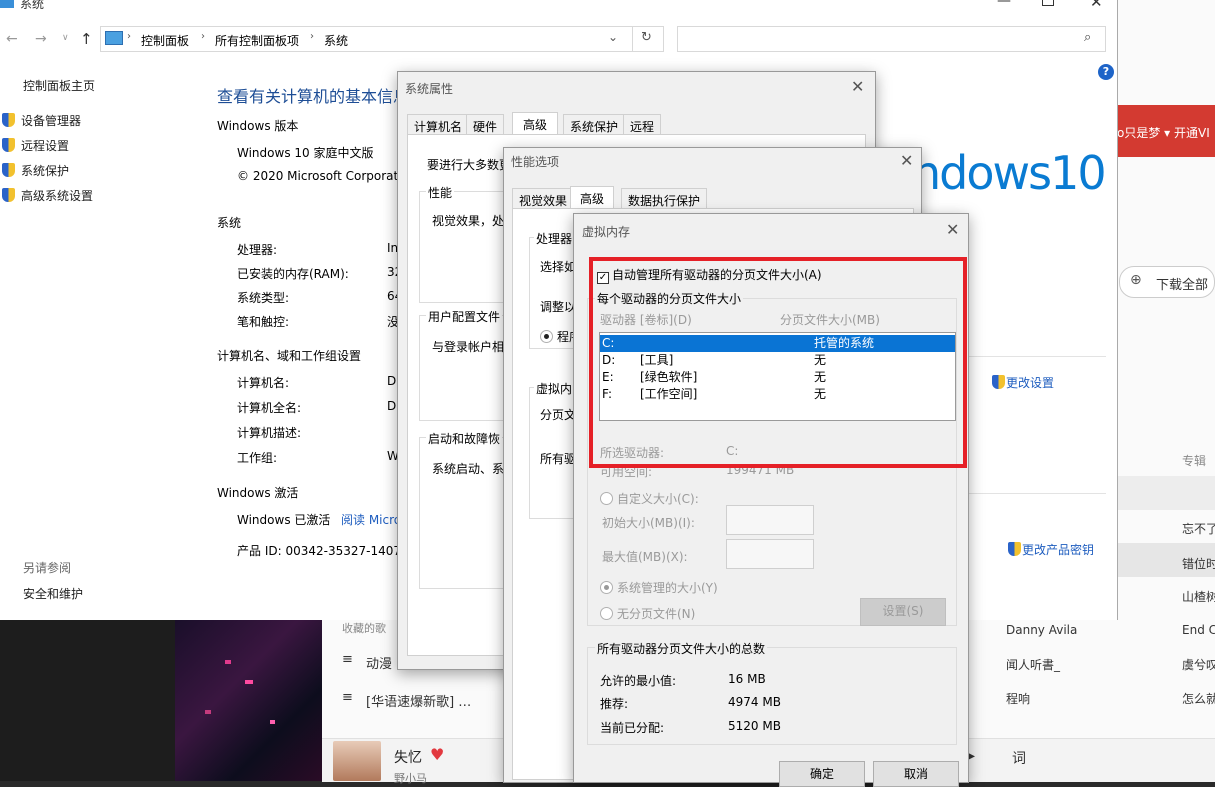  Describe the element at coordinates (468, 347) in the screenshot. I see `group-text: 与登录帐户相` at that location.